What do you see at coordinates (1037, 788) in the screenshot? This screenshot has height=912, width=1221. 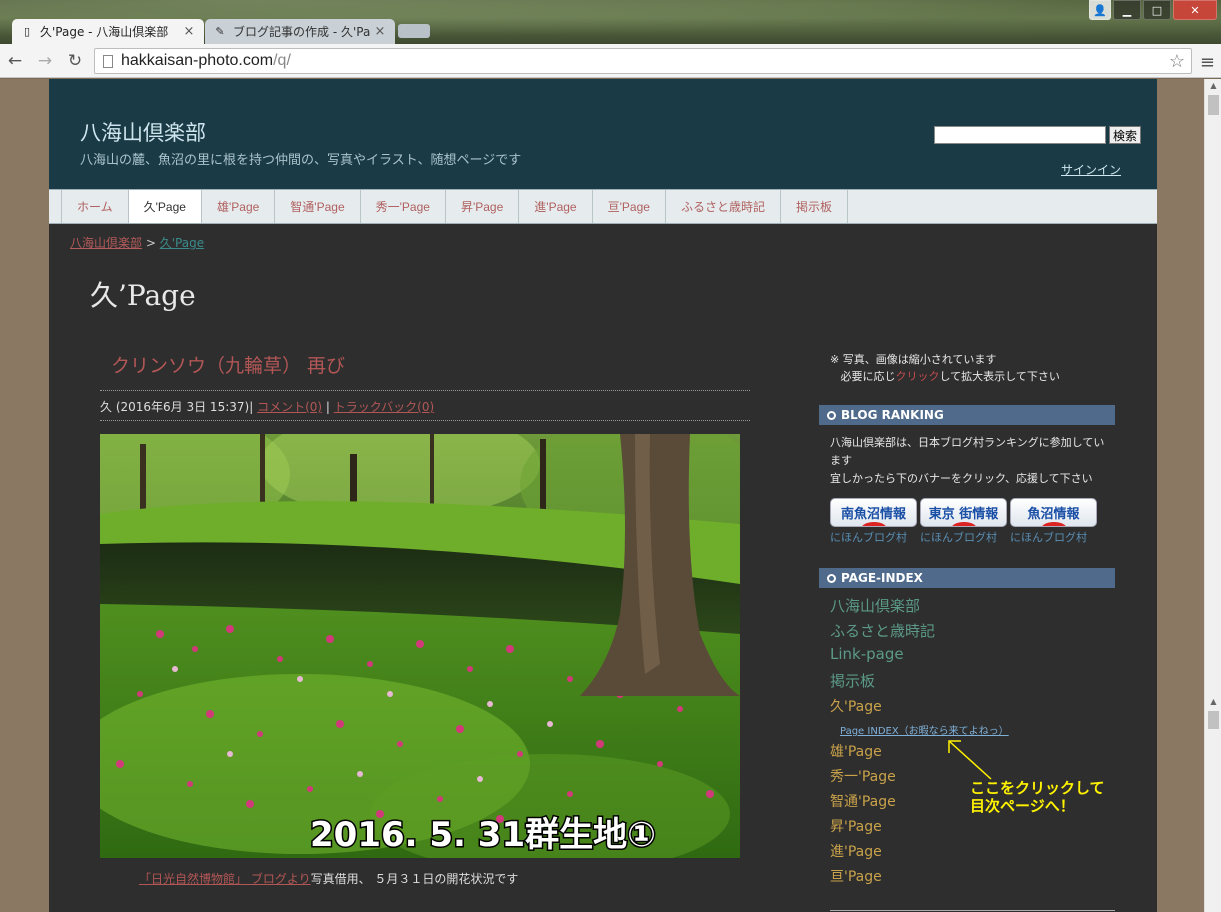 I see `note-line1: ここをクリックして` at bounding box center [1037, 788].